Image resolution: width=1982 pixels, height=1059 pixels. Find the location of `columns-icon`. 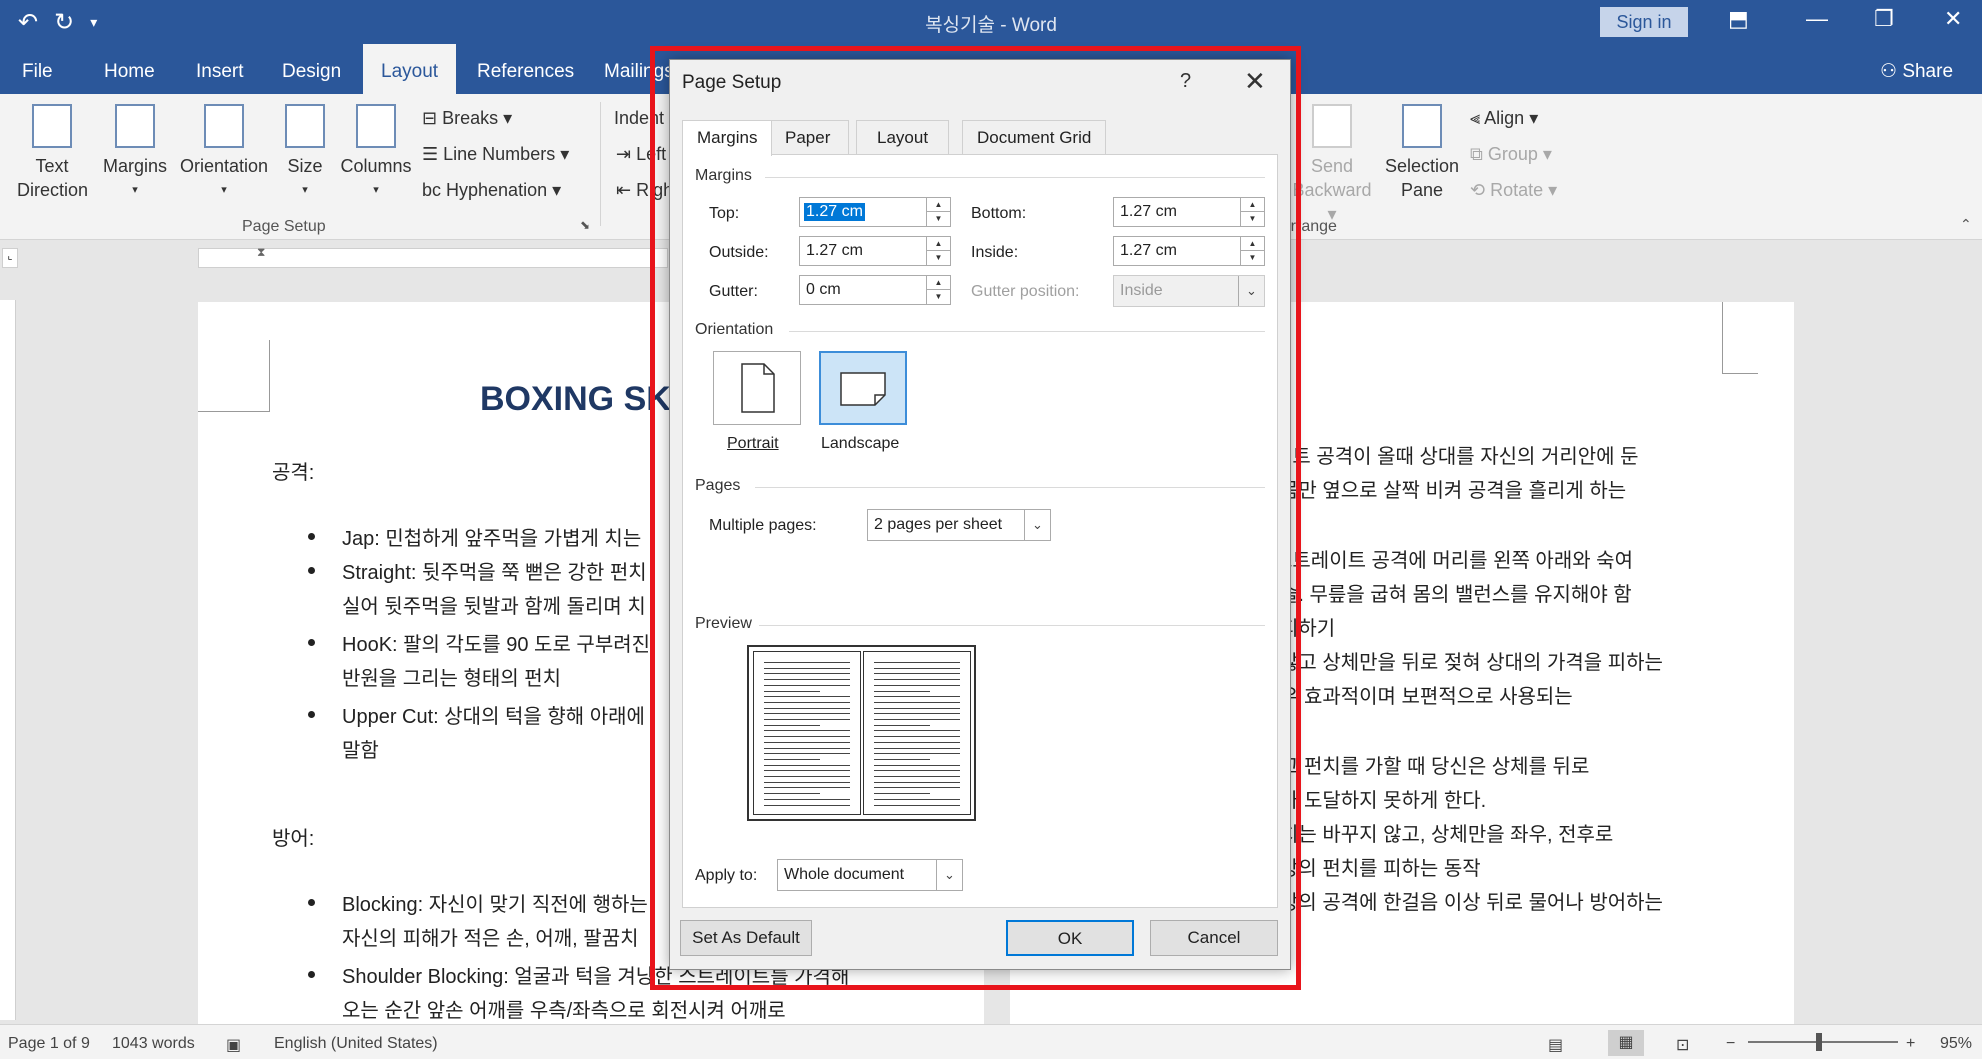

columns-icon is located at coordinates (376, 126).